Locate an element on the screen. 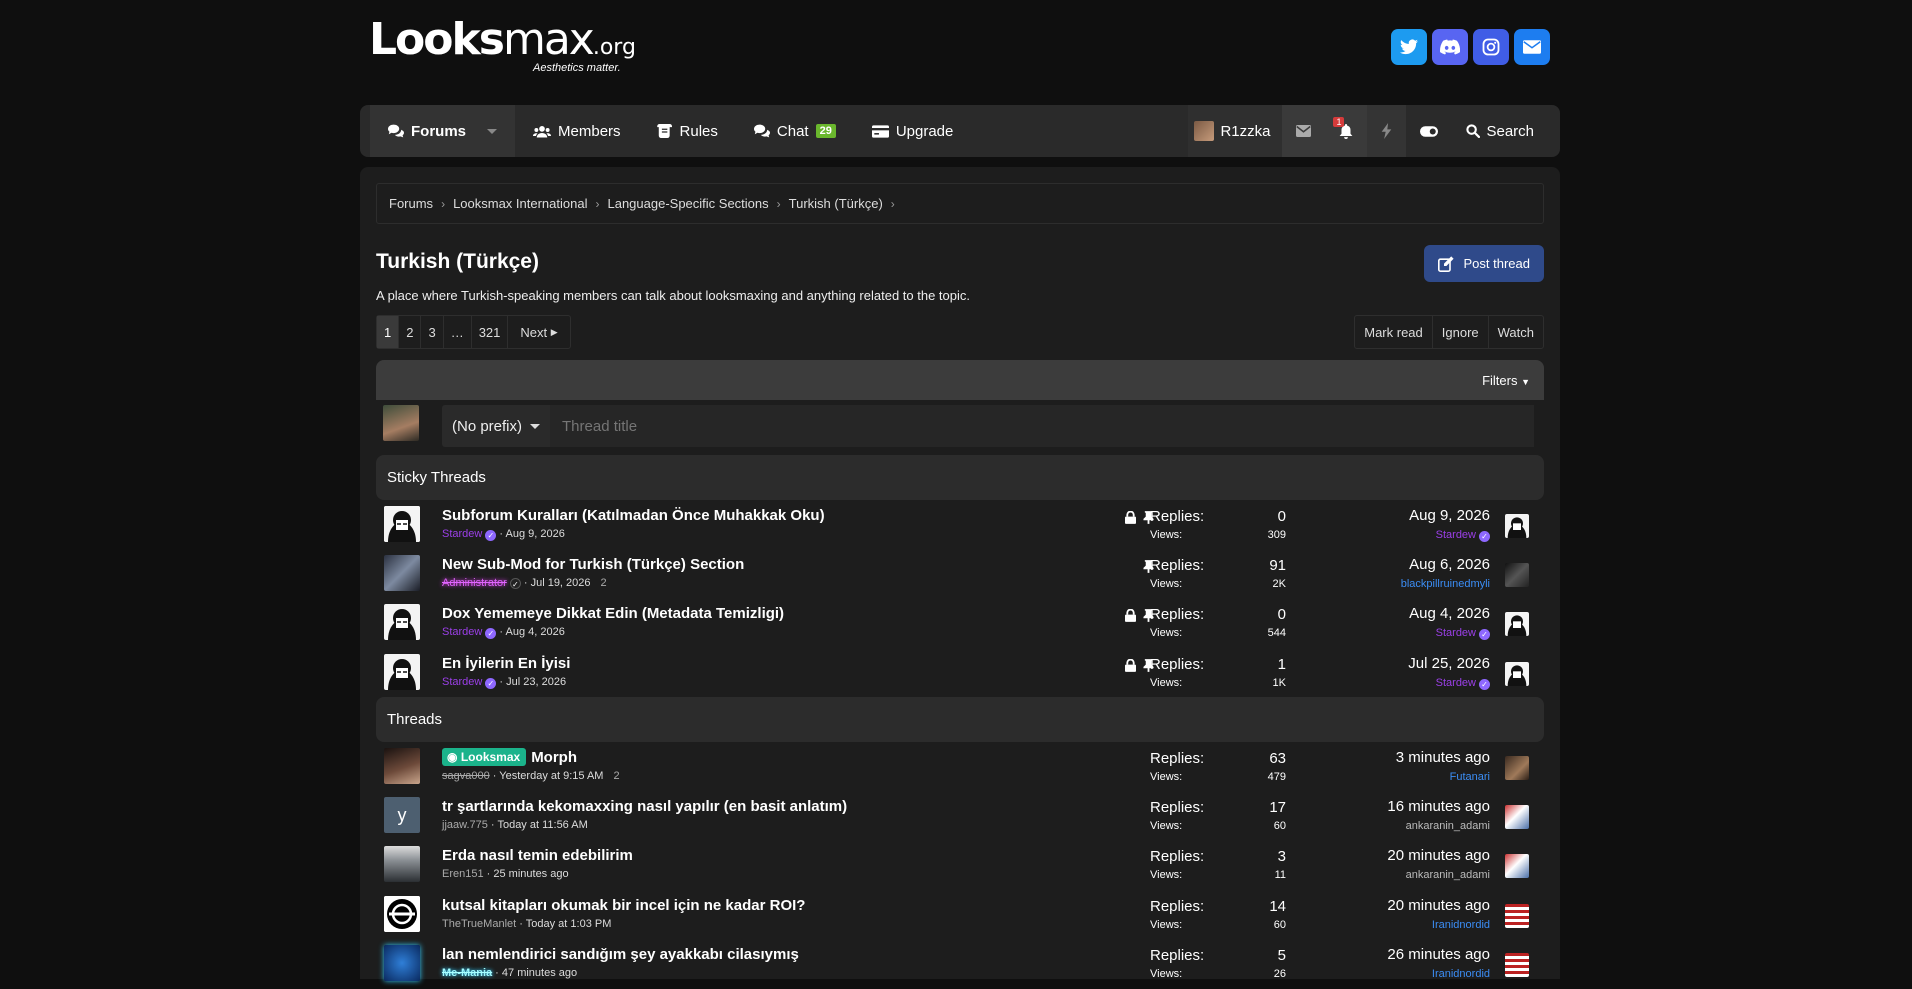  thread-title-link: Erda nasıl temin edebilirim is located at coordinates (537, 855).